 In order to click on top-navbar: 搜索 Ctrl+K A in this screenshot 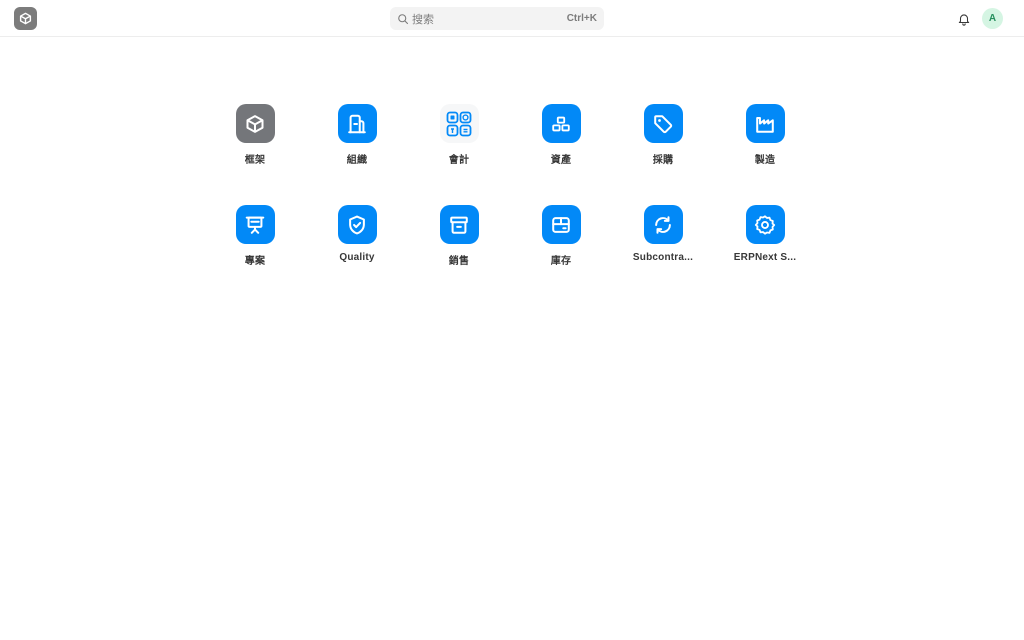, I will do `click(512, 18)`.